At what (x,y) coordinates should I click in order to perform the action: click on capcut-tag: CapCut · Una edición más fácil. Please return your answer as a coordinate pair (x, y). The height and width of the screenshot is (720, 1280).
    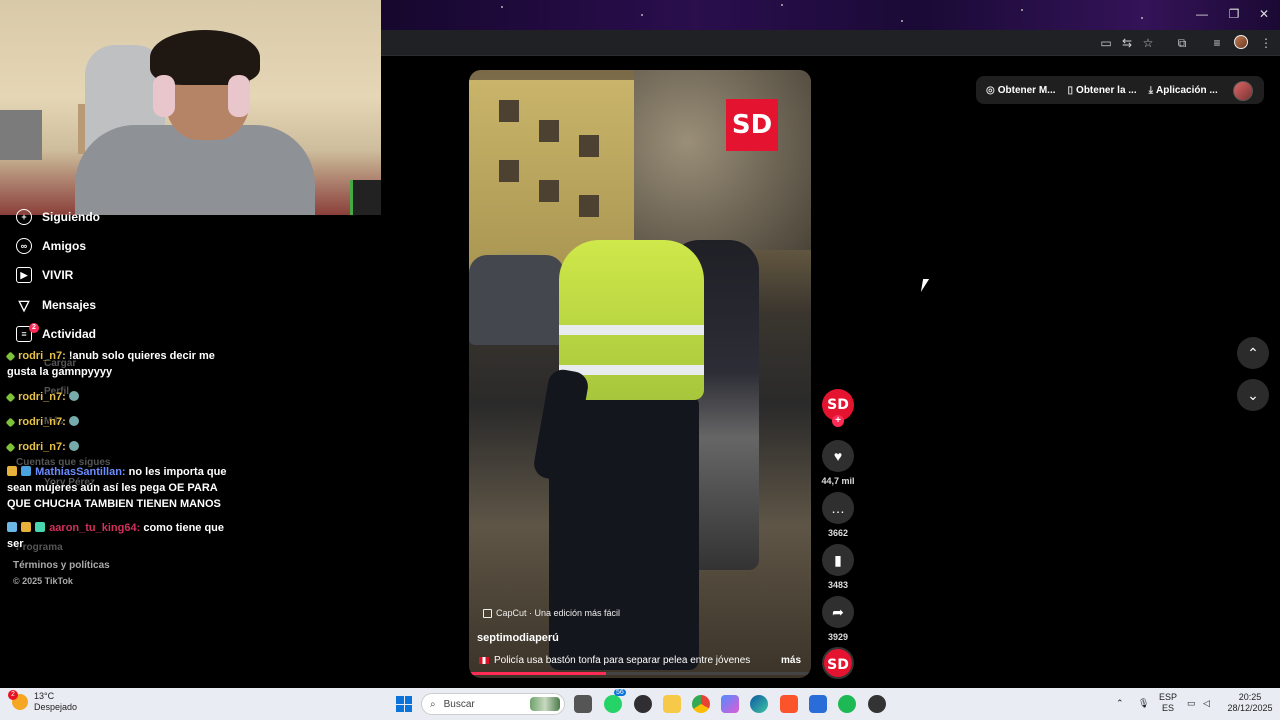
    Looking at the image, I should click on (551, 613).